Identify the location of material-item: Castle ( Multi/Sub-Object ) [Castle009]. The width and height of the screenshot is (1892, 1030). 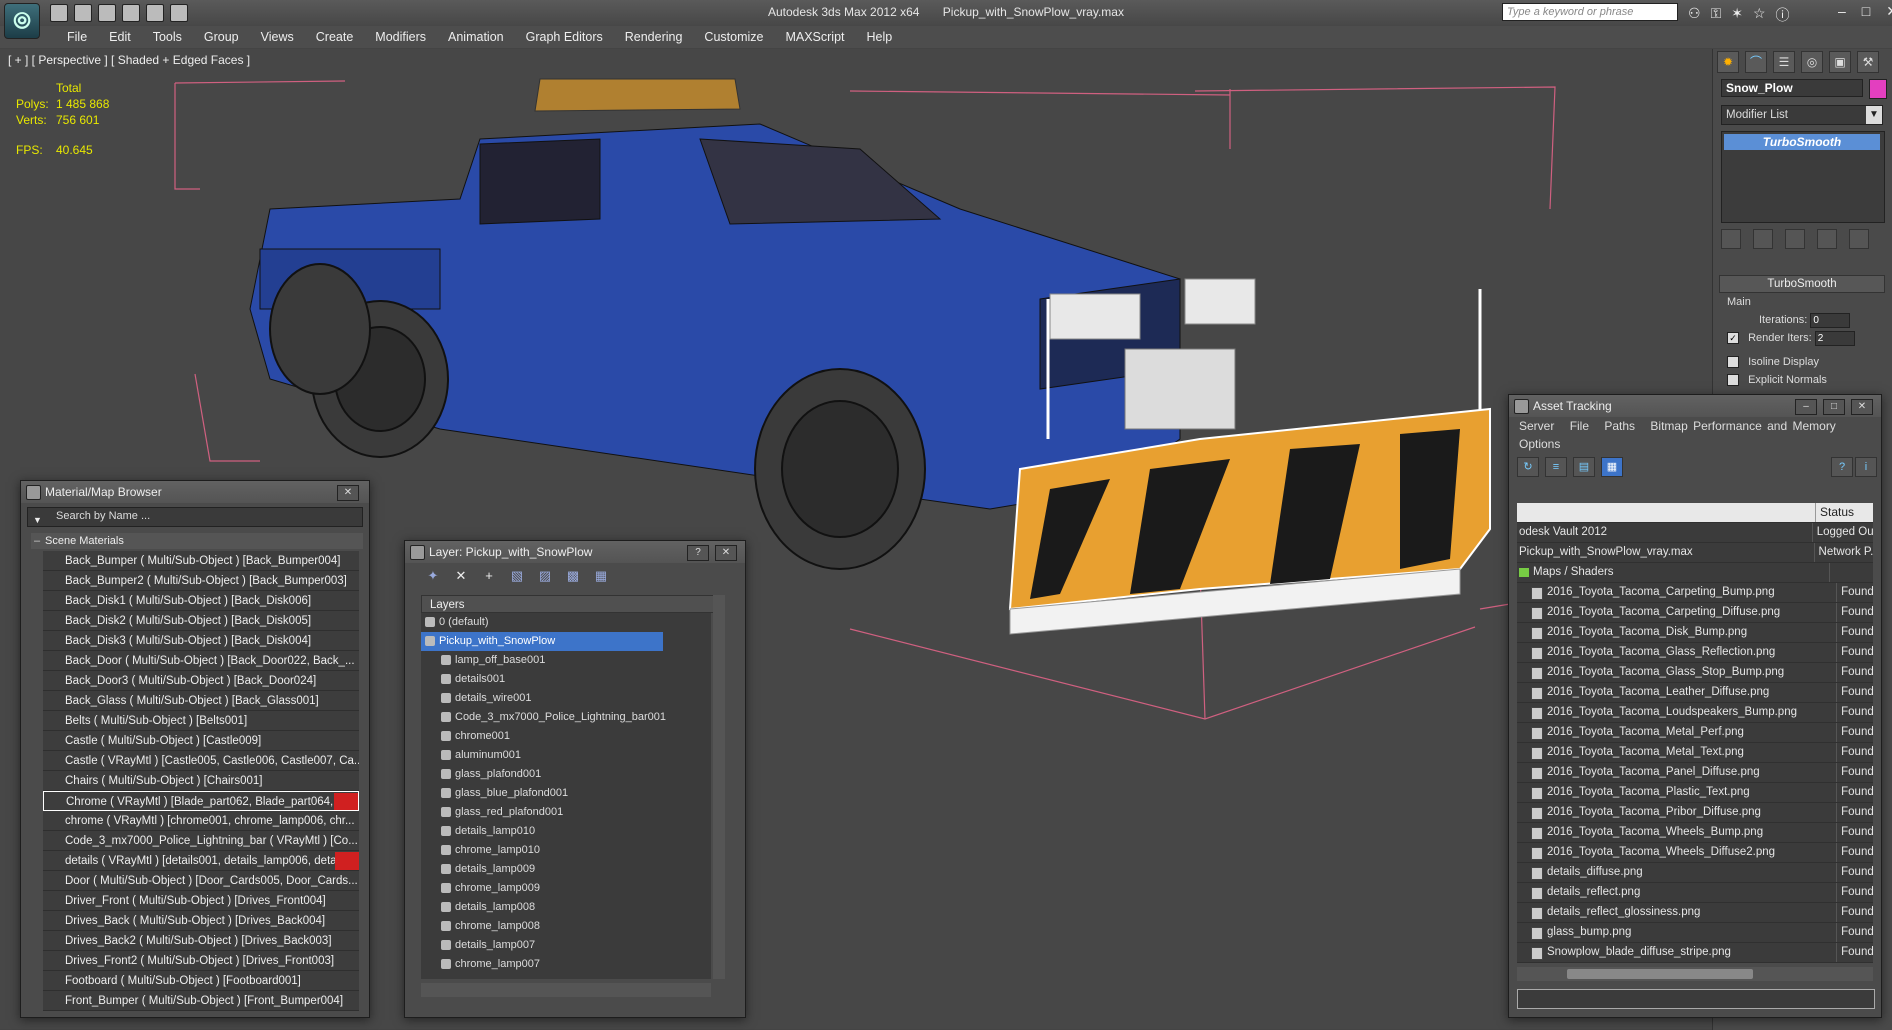
(201, 741).